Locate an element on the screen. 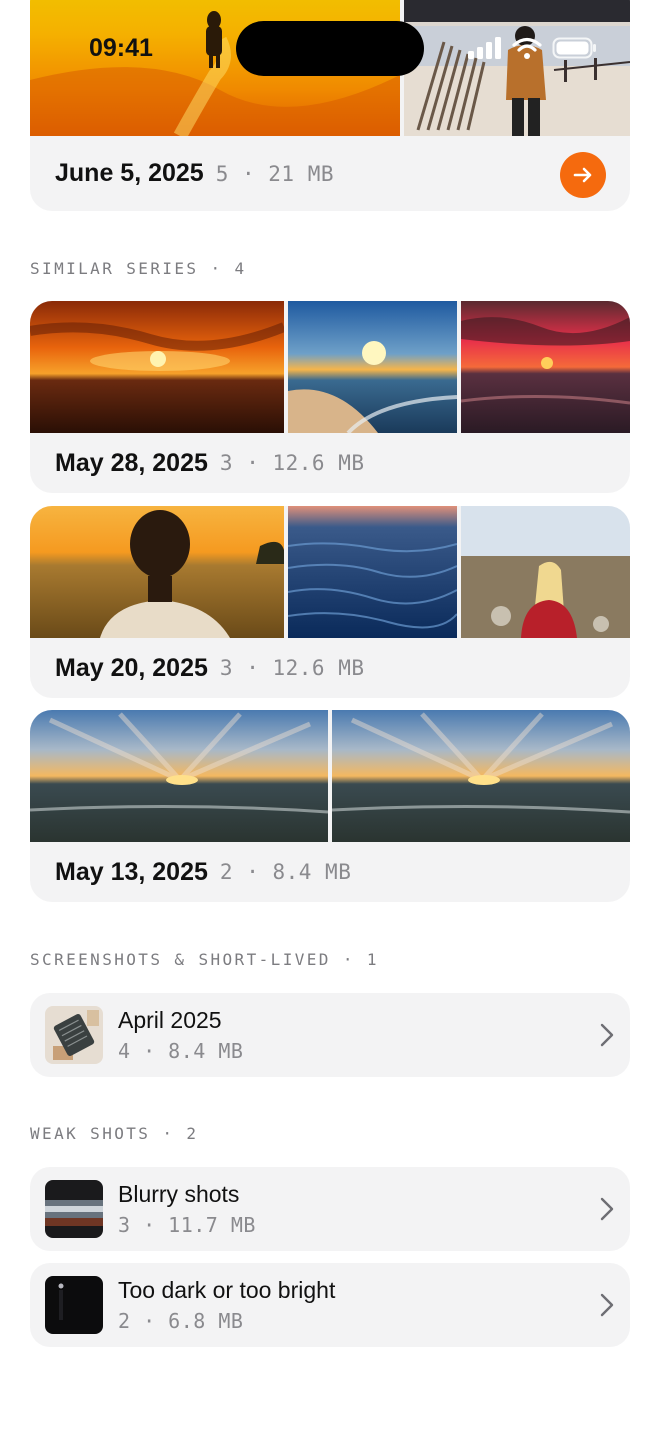 This screenshot has height=1434, width=660. group-date: May 13, 2025 is located at coordinates (131, 871).